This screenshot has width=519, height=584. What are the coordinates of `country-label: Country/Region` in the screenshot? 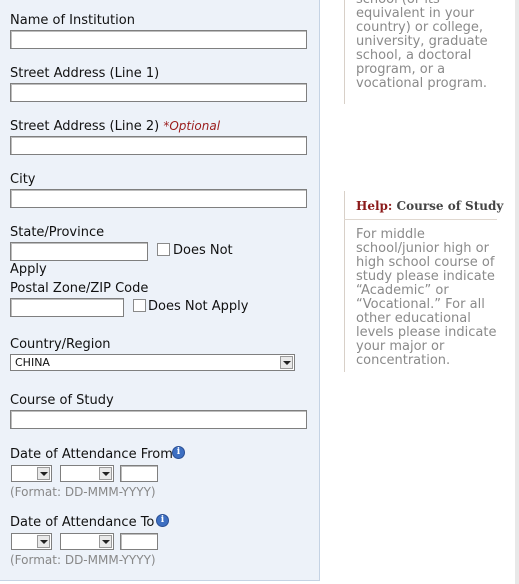 It's located at (60, 344).